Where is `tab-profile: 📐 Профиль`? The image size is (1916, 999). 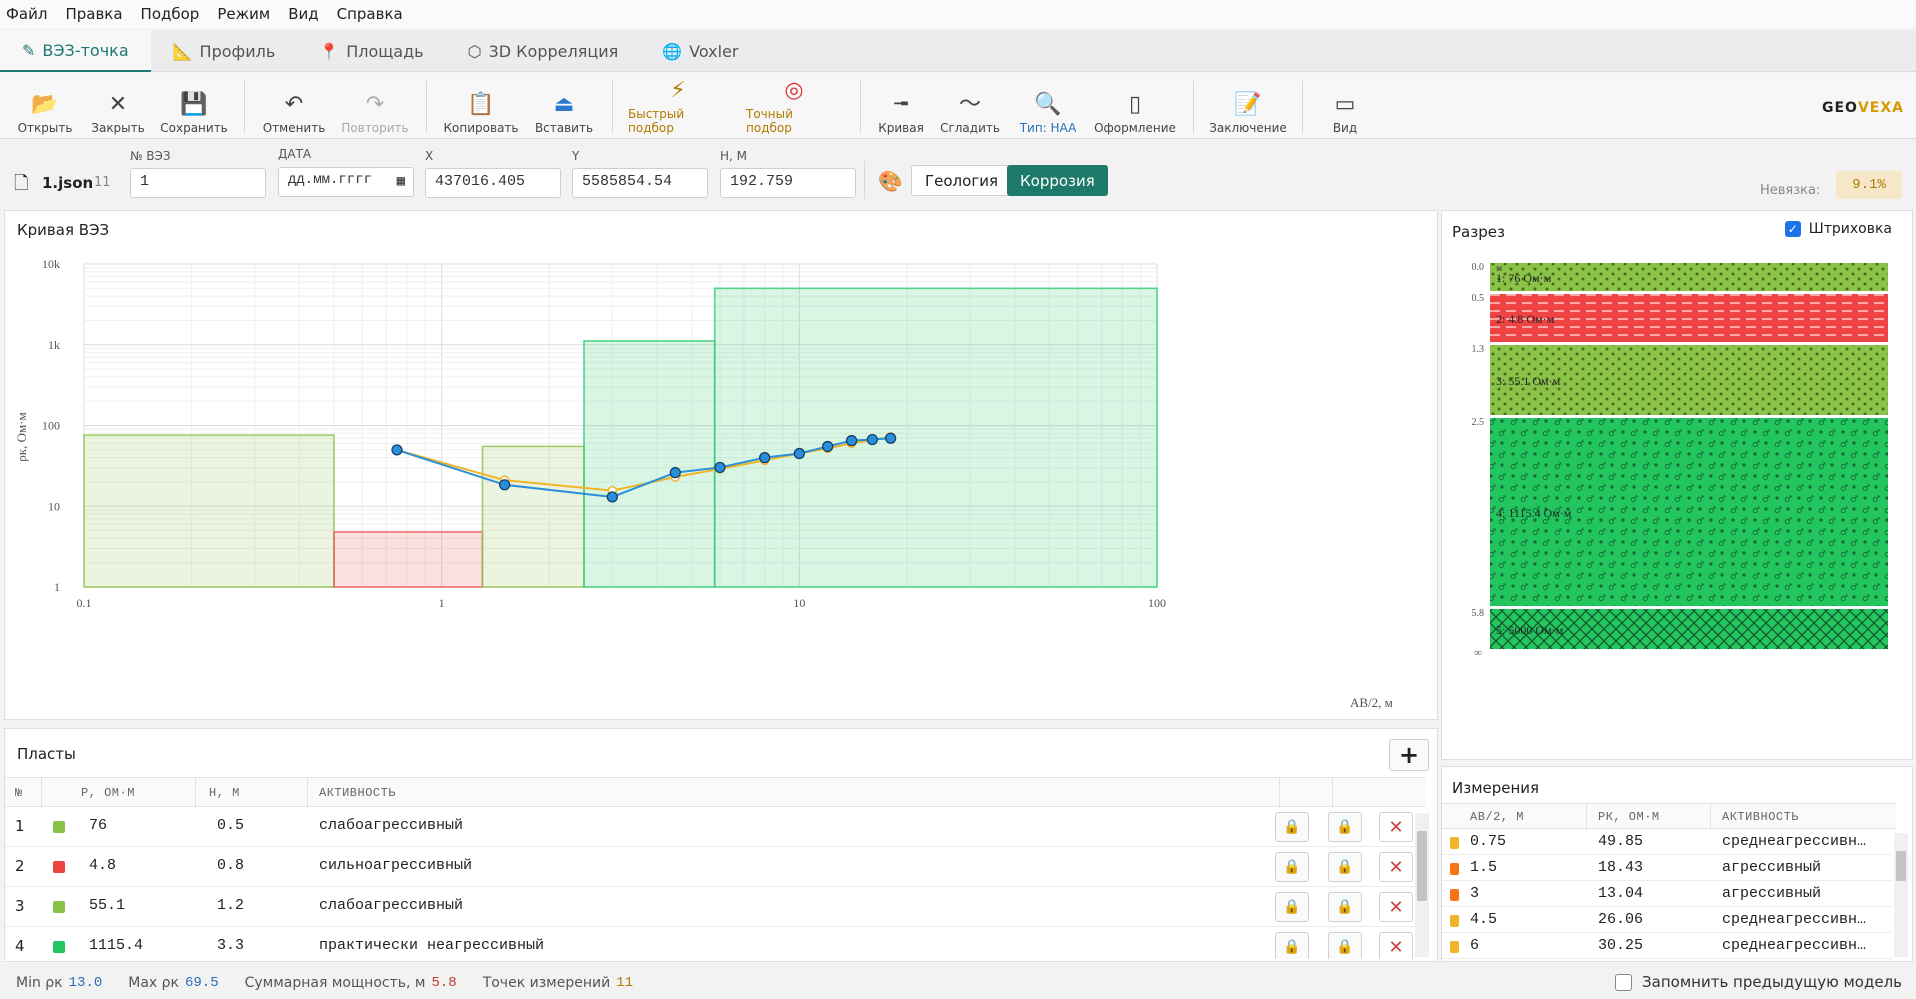 tab-profile: 📐 Профиль is located at coordinates (224, 51).